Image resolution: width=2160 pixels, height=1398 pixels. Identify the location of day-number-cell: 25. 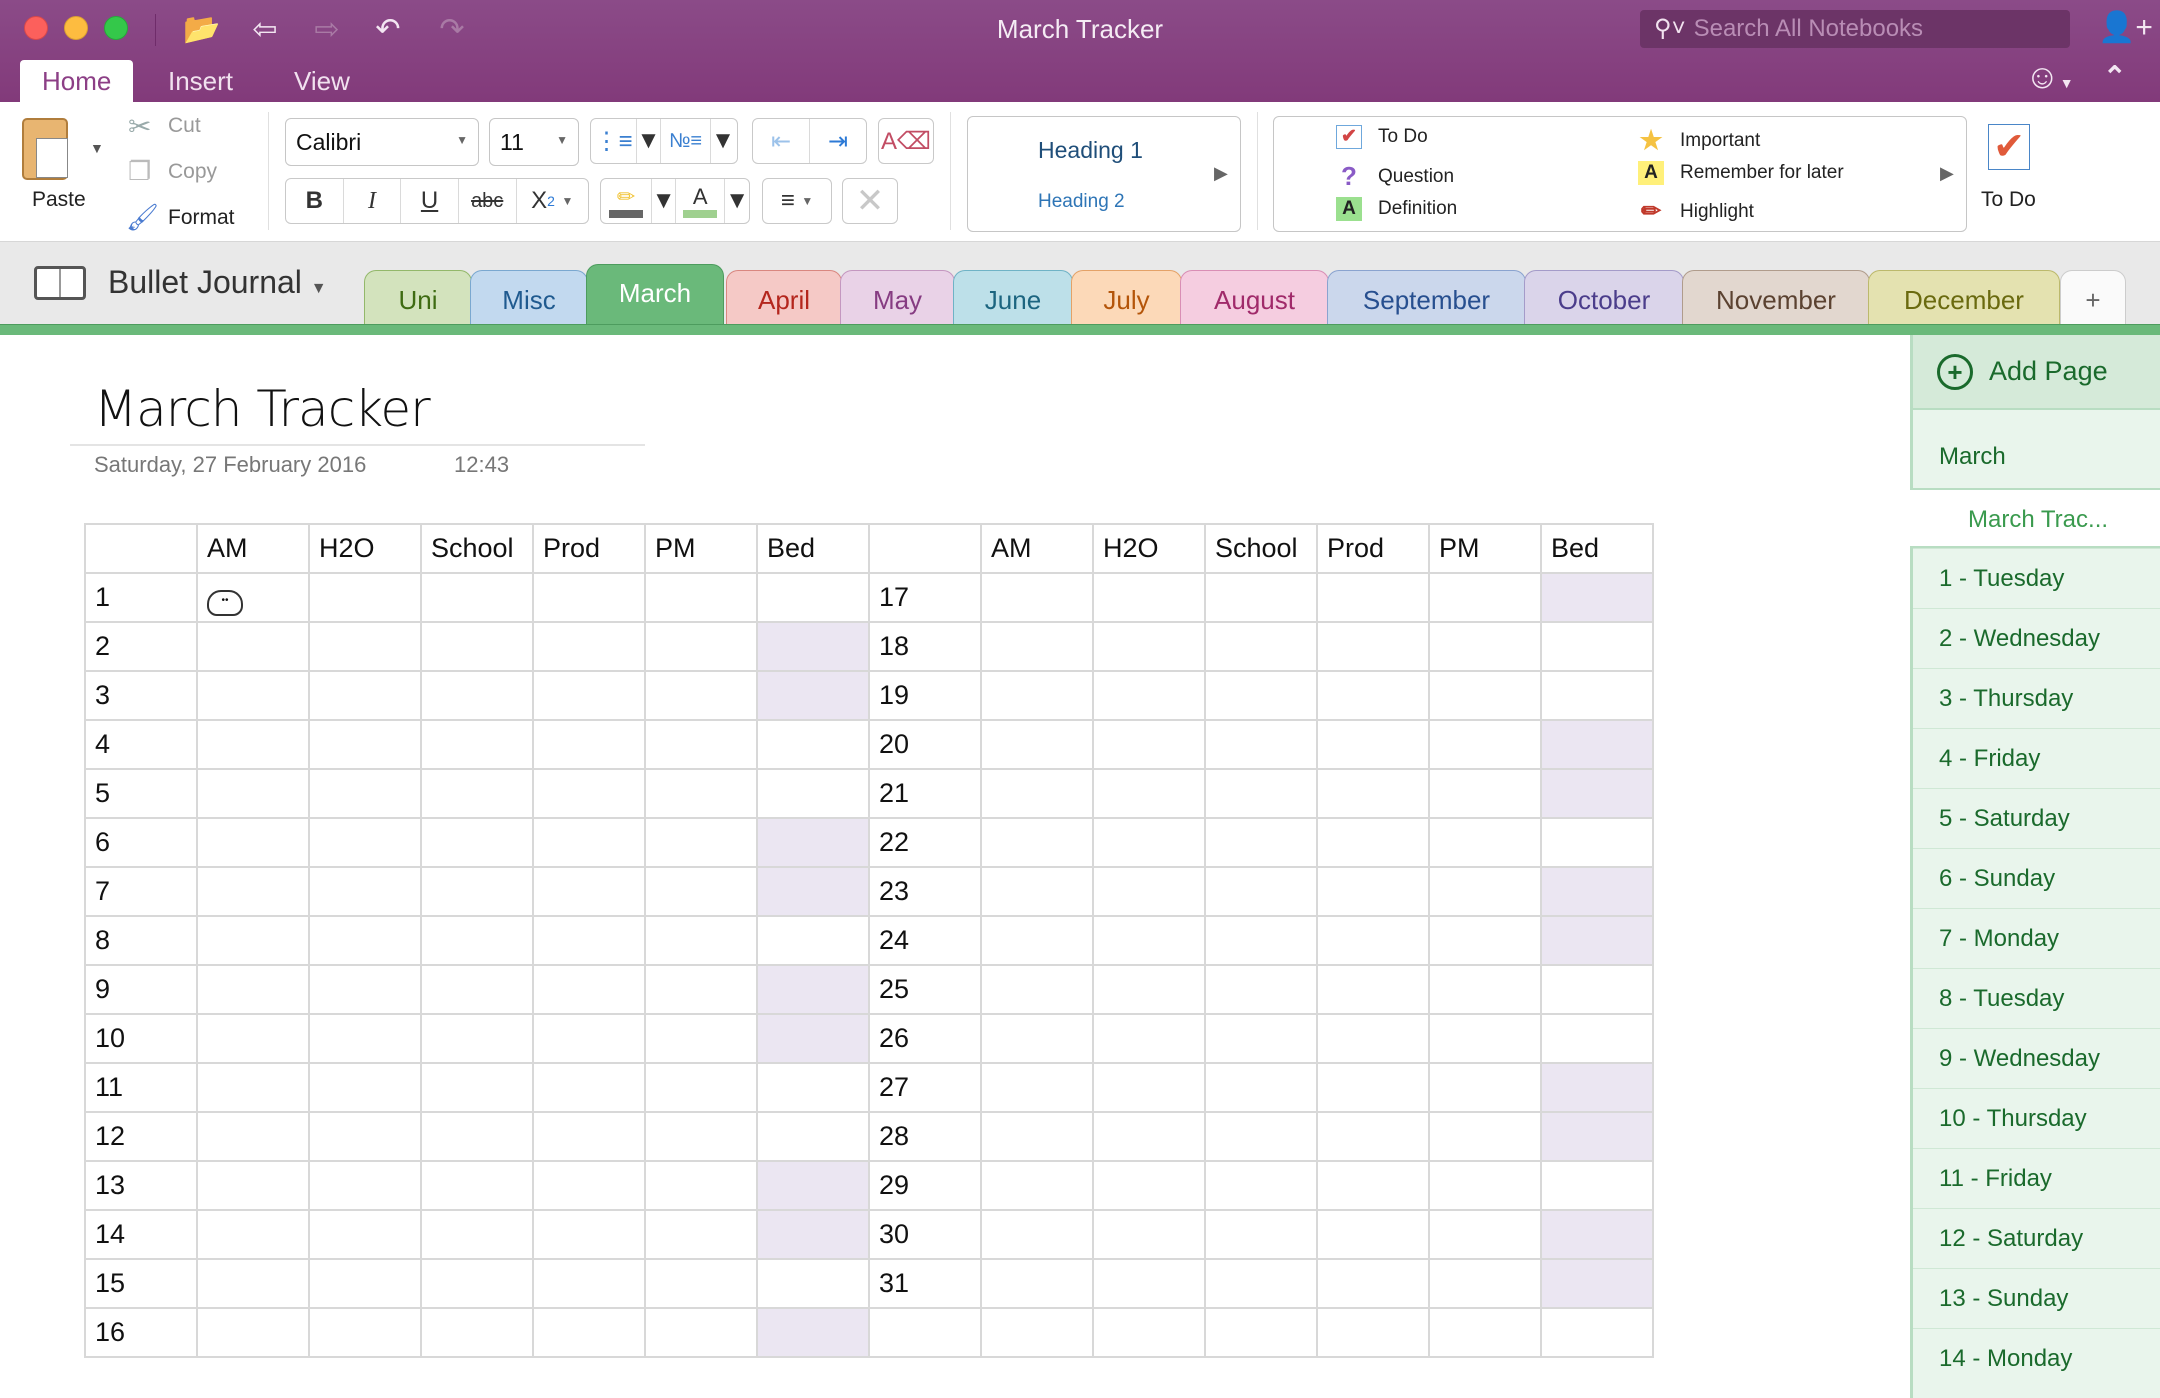
(925, 989).